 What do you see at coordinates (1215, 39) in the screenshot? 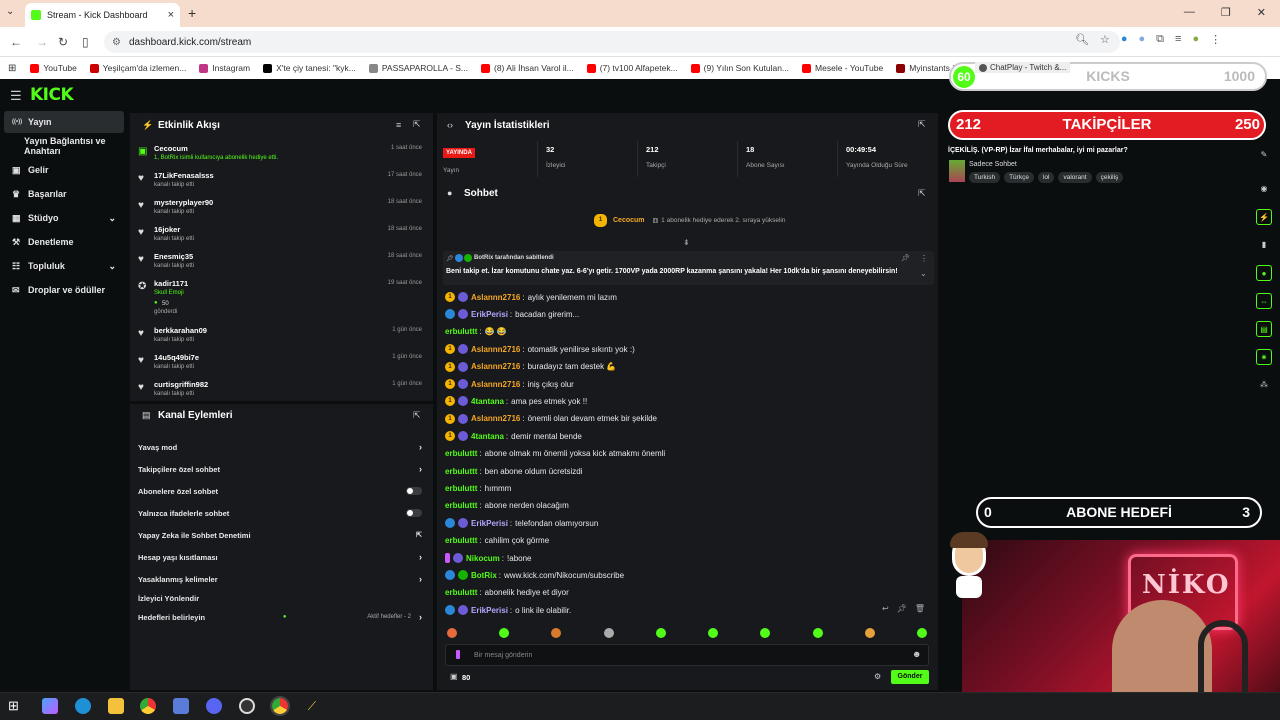
I see `menu-icon: ⋮` at bounding box center [1215, 39].